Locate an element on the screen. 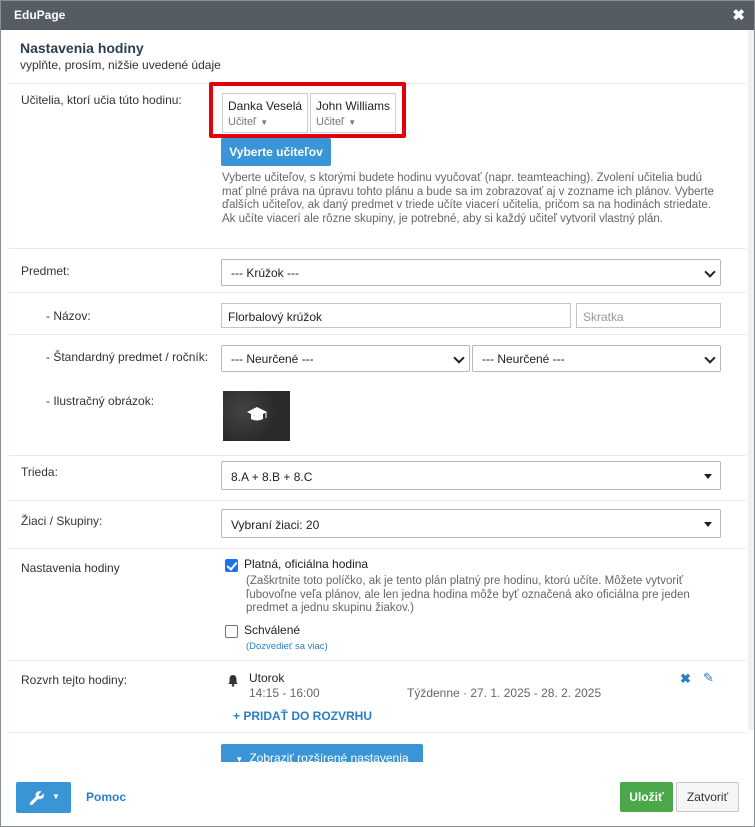 This screenshot has height=827, width=755. standard-grade-select: --- Neurčené --- is located at coordinates (596, 358).